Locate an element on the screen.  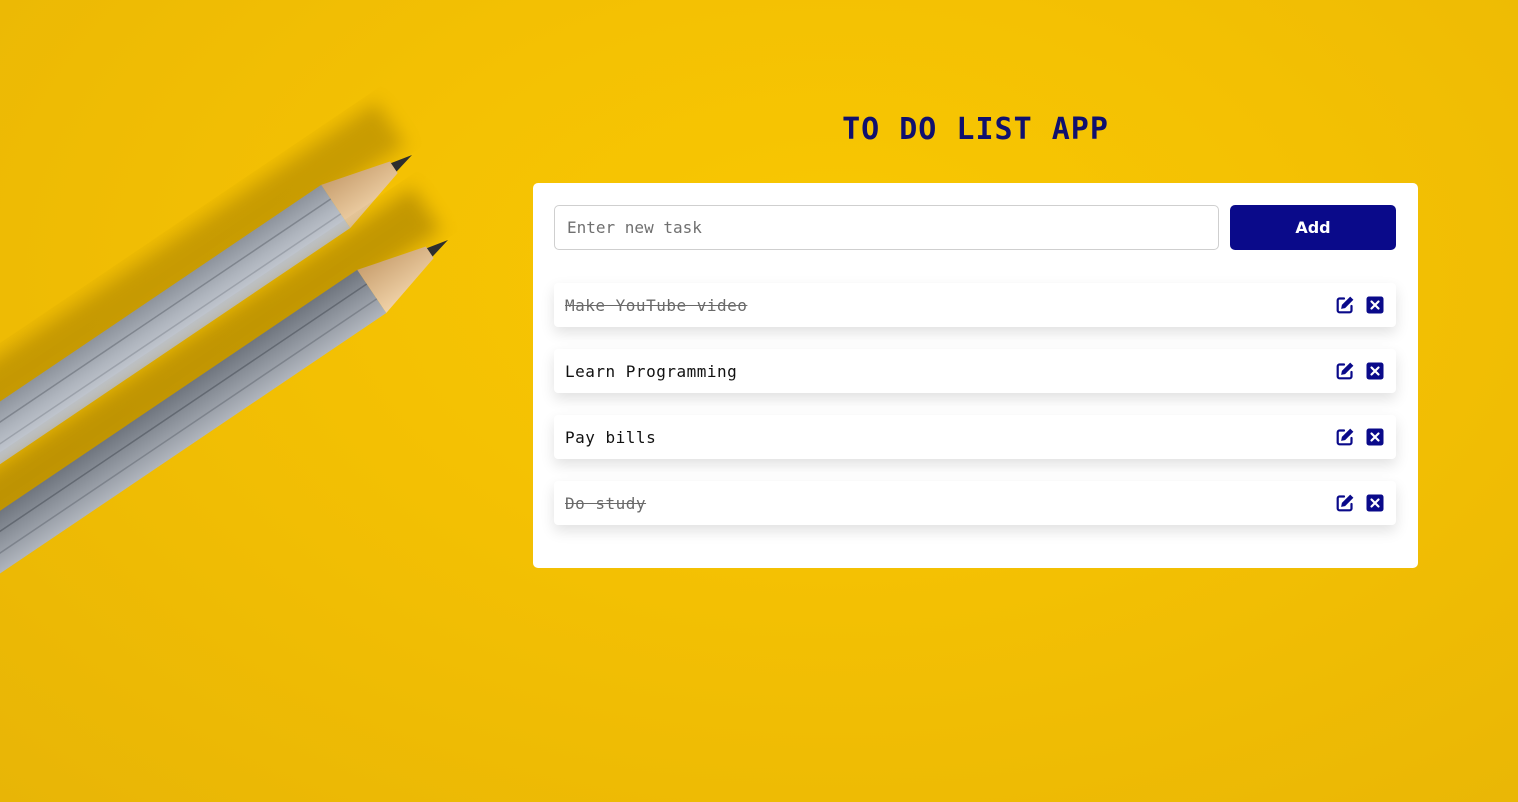
add-task-button: Add is located at coordinates (1313, 227).